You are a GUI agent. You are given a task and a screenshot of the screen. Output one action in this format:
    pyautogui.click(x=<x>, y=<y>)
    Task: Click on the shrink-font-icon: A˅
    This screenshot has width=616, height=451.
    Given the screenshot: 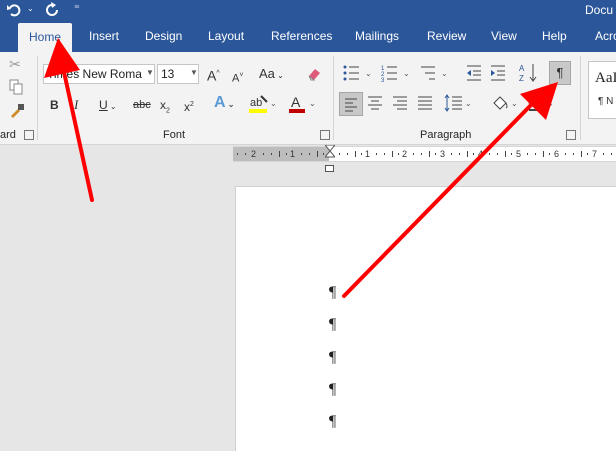 What is the action you would take?
    pyautogui.click(x=237, y=77)
    